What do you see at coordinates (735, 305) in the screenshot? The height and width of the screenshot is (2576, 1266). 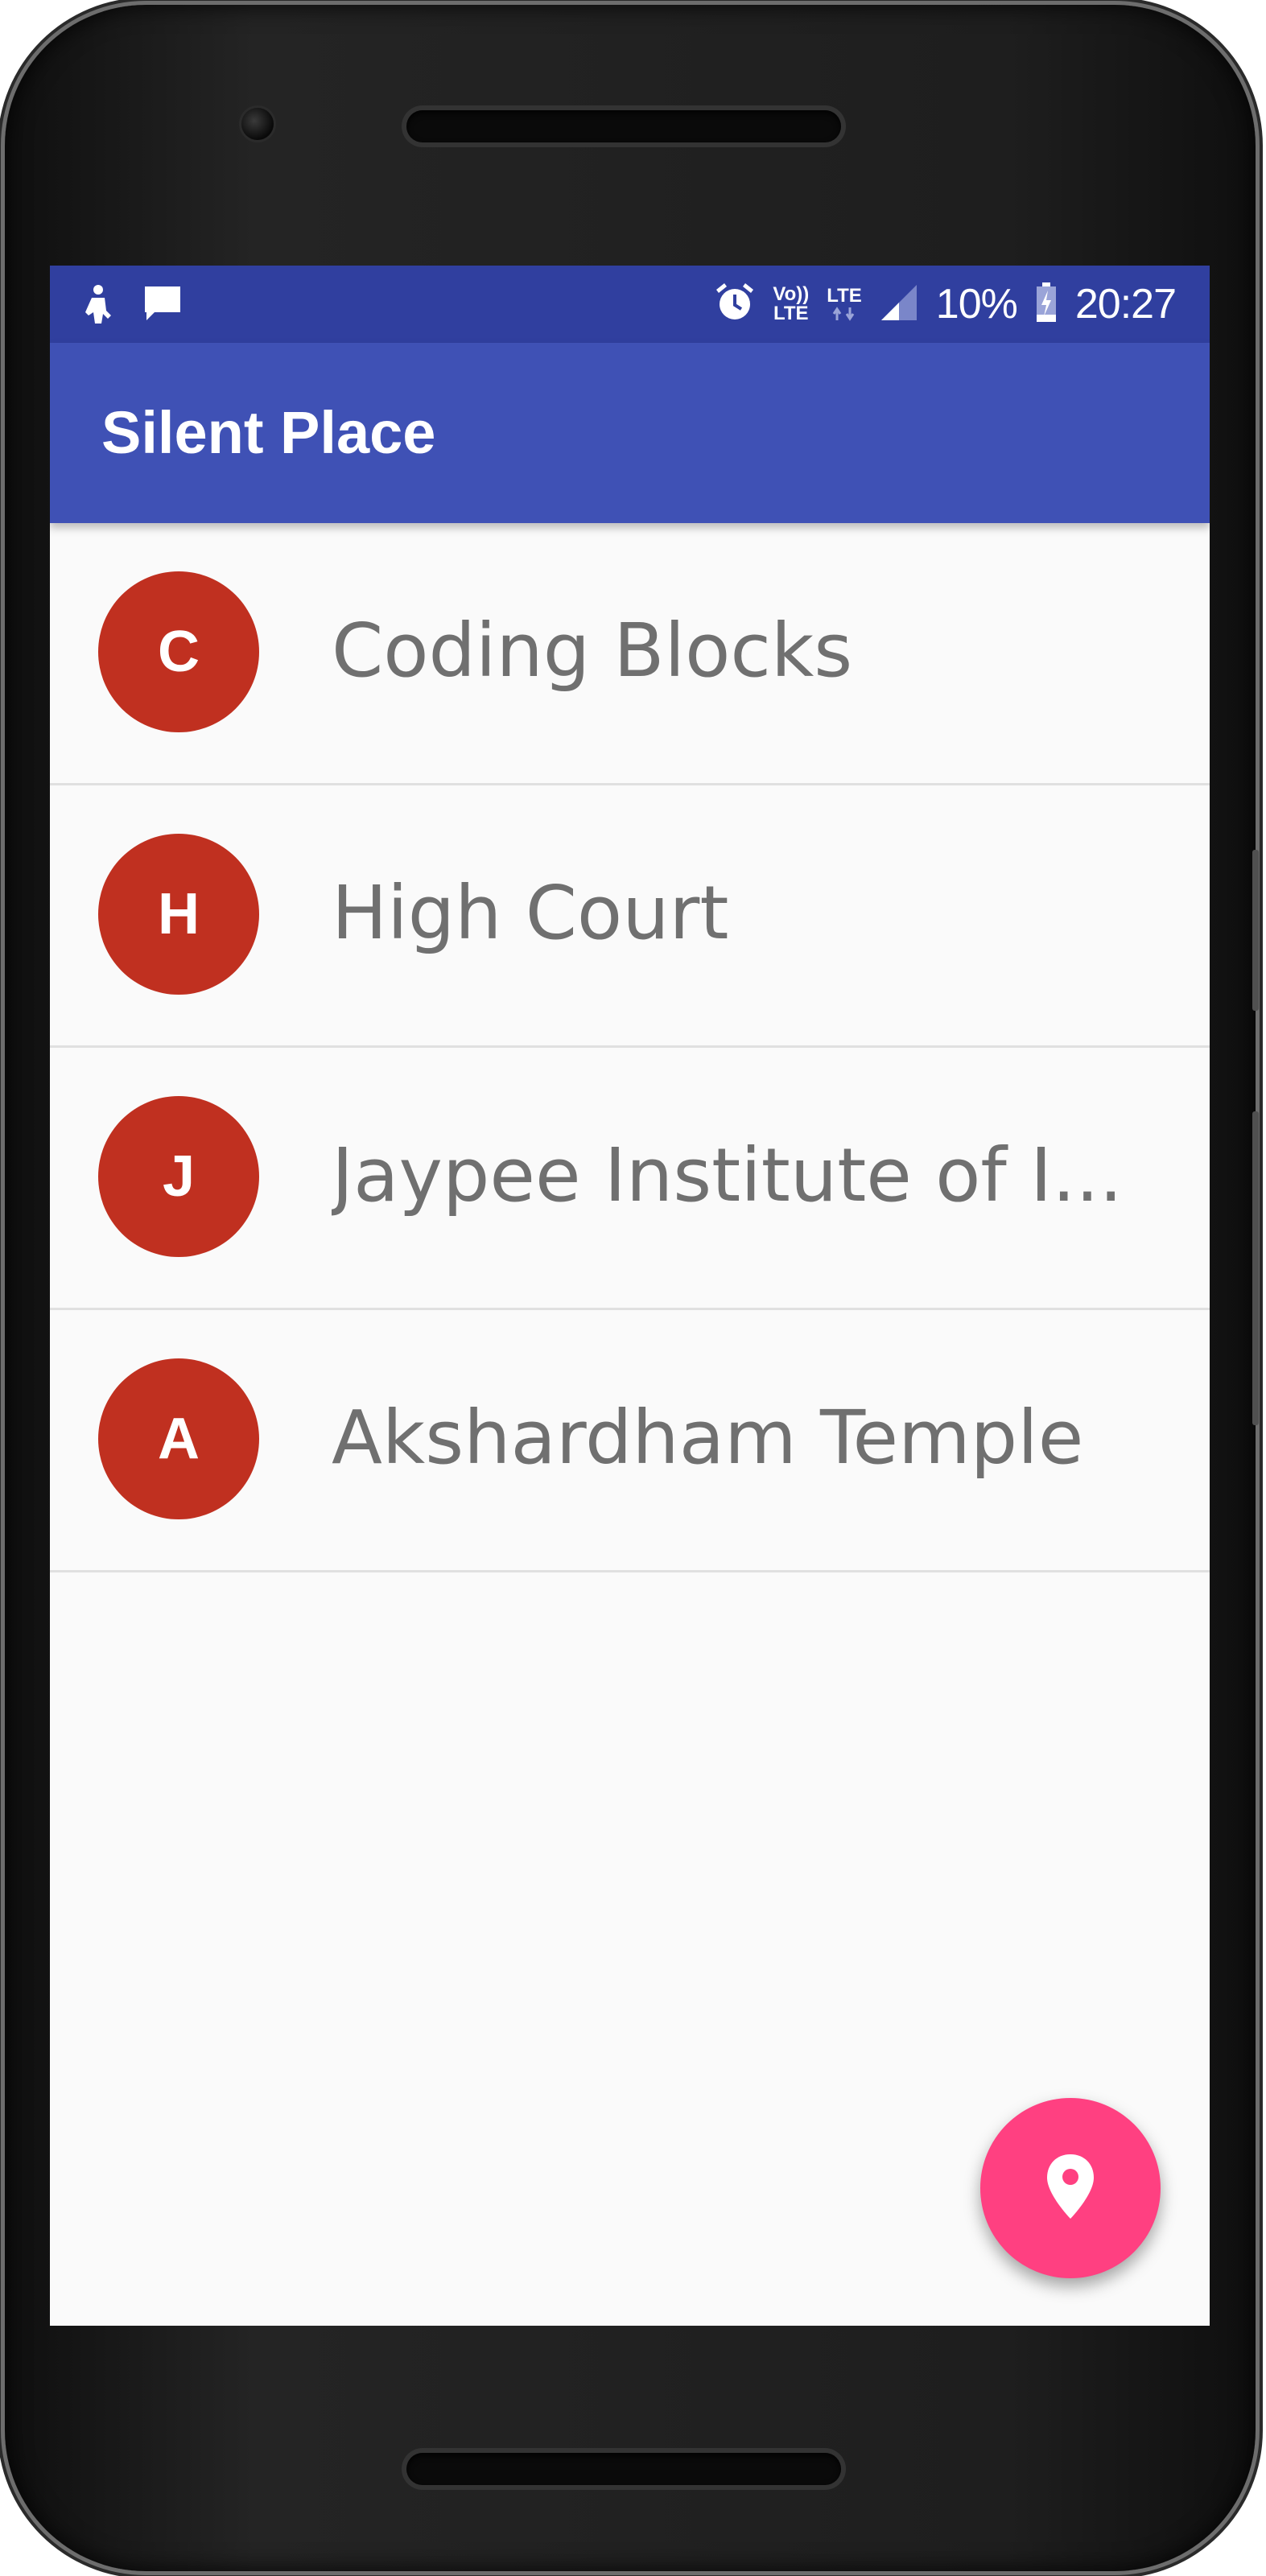 I see `alarm-icon` at bounding box center [735, 305].